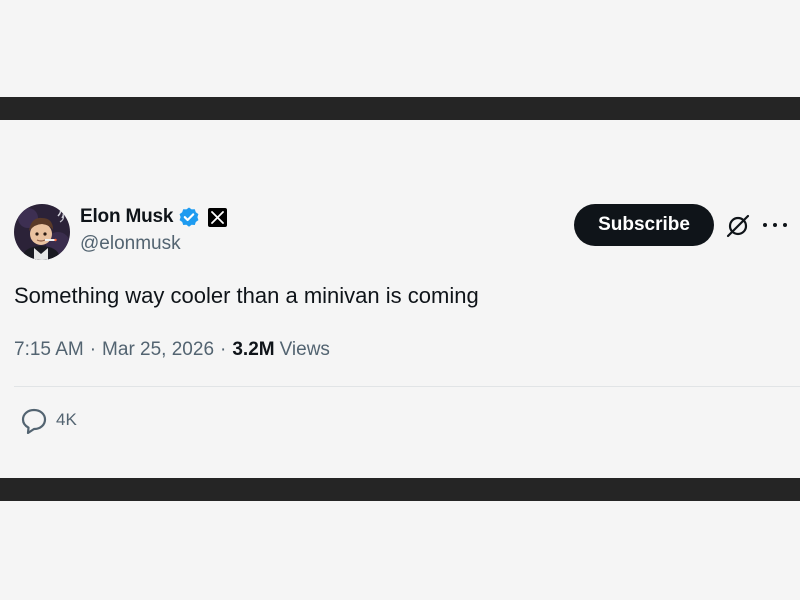  Describe the element at coordinates (400, 489) in the screenshot. I see `bottom-dark-band` at that location.